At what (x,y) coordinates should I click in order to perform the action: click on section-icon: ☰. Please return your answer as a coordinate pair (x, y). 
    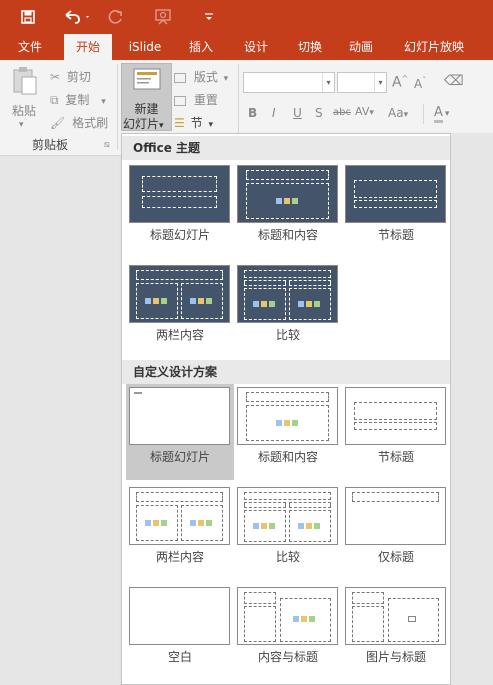
    Looking at the image, I should click on (179, 123).